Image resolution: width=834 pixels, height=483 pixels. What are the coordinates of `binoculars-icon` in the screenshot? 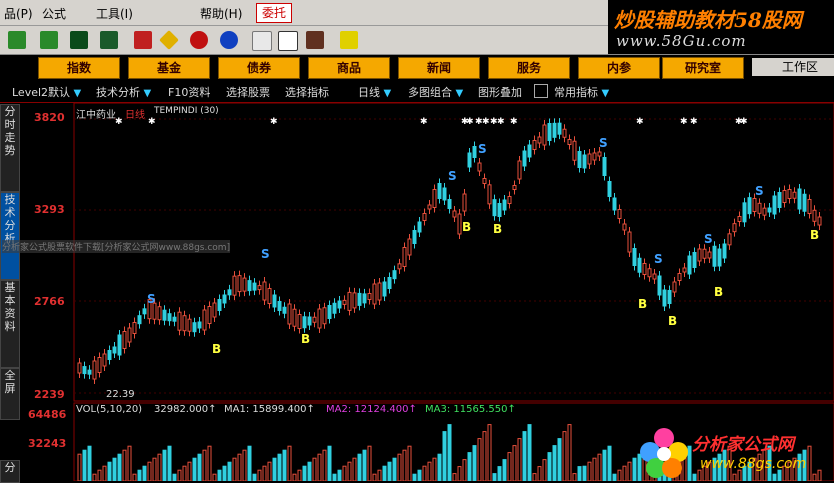 It's located at (79, 40).